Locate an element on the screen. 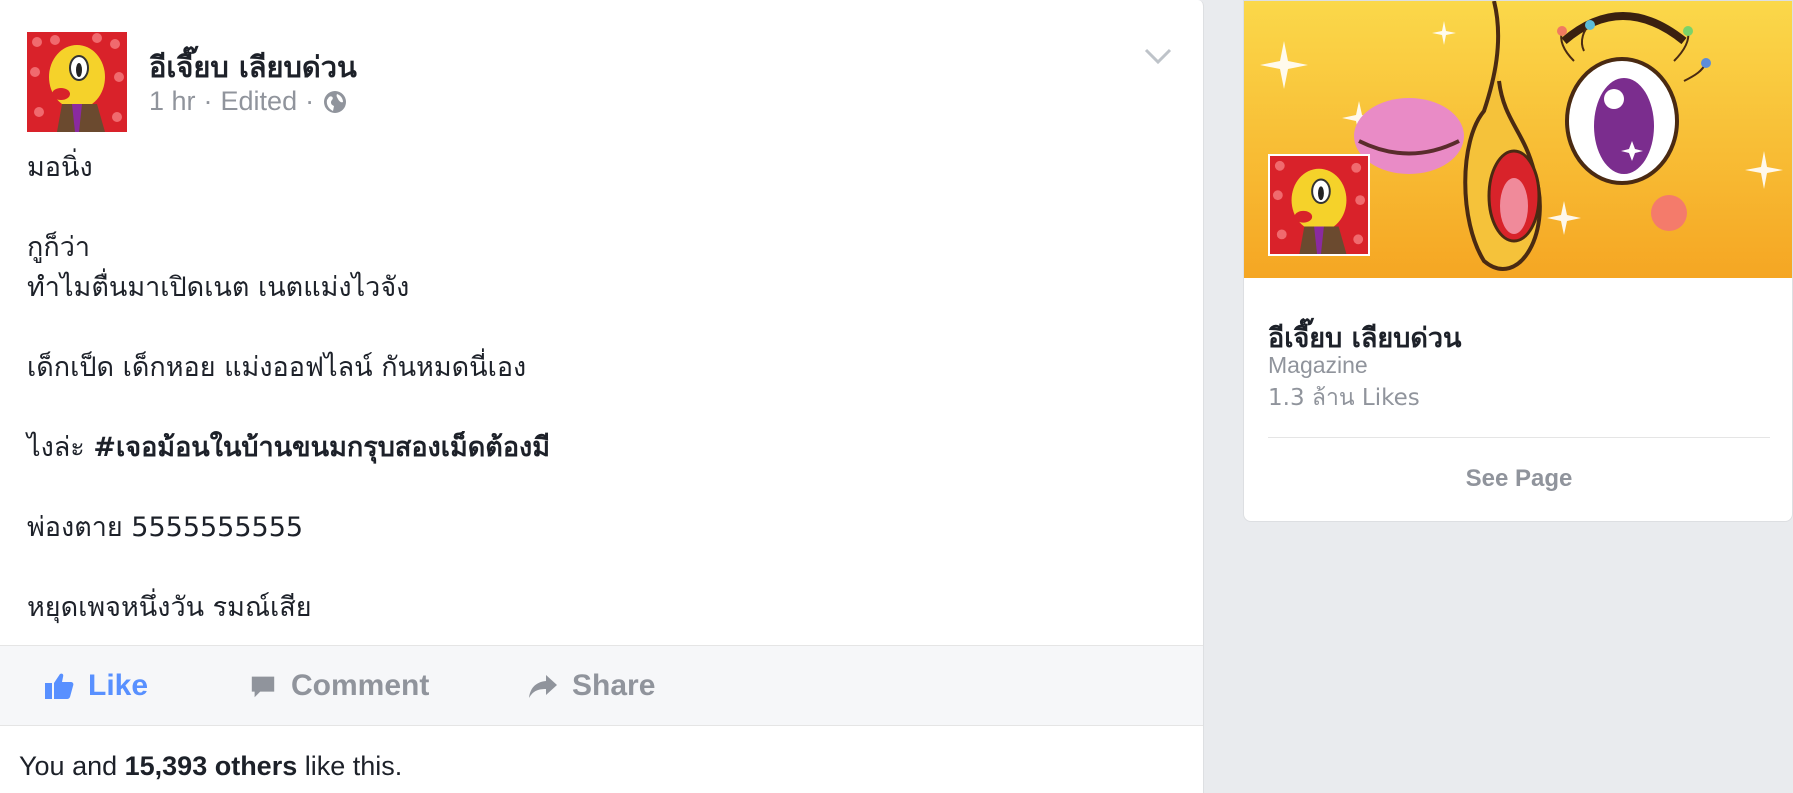  likes-suffix: like this. is located at coordinates (350, 766).